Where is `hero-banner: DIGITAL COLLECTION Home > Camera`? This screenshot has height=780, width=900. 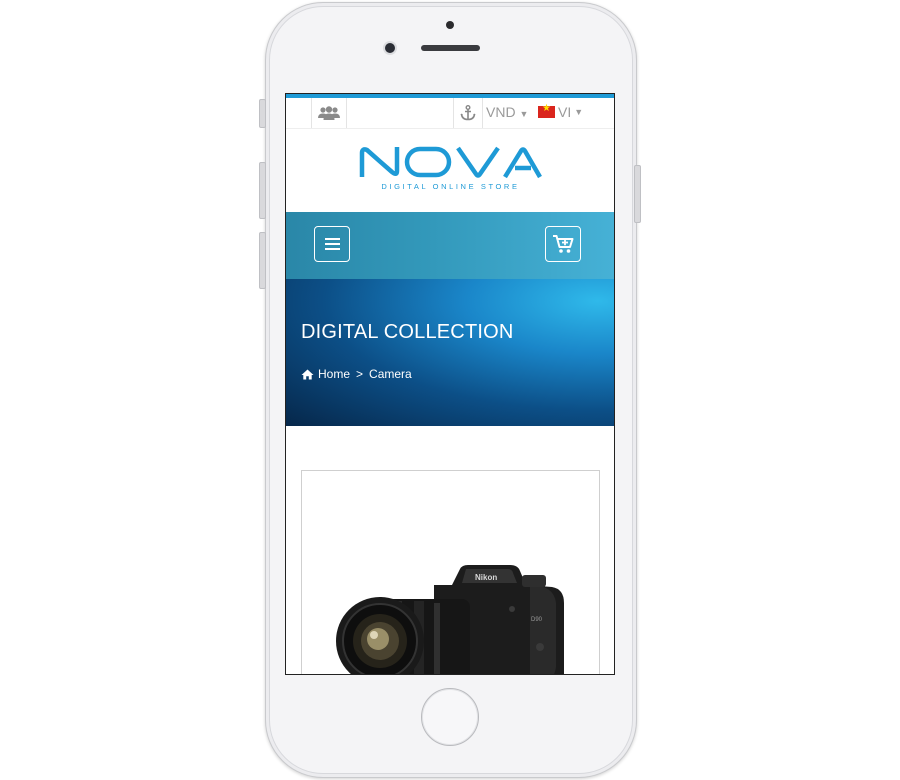
hero-banner: DIGITAL COLLECTION Home > Camera is located at coordinates (450, 352).